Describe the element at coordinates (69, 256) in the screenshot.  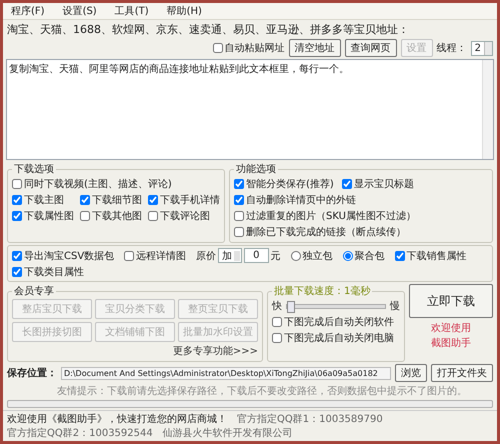
I see `checkbox-label: 导出淘宝CSV数据包` at that location.